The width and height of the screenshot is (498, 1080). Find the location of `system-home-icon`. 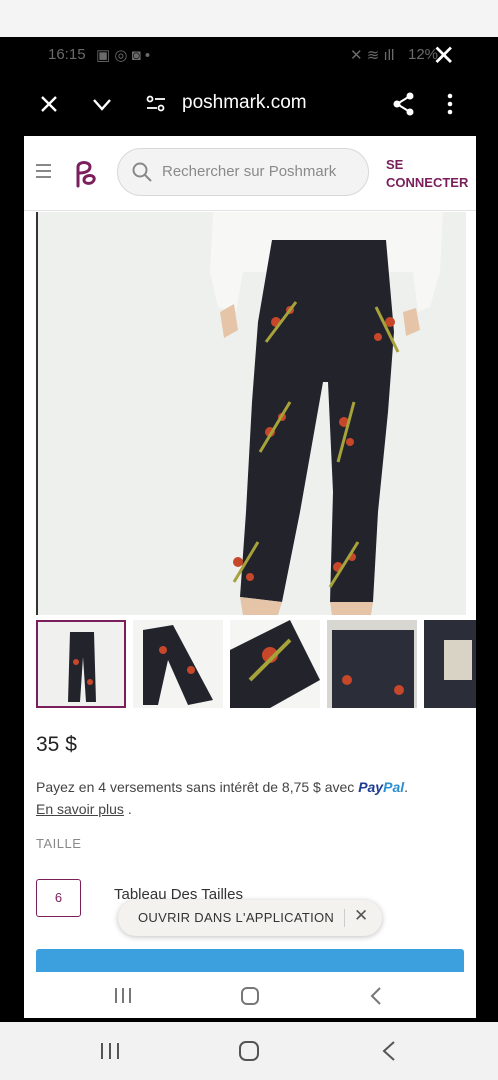

system-home-icon is located at coordinates (249, 1051).